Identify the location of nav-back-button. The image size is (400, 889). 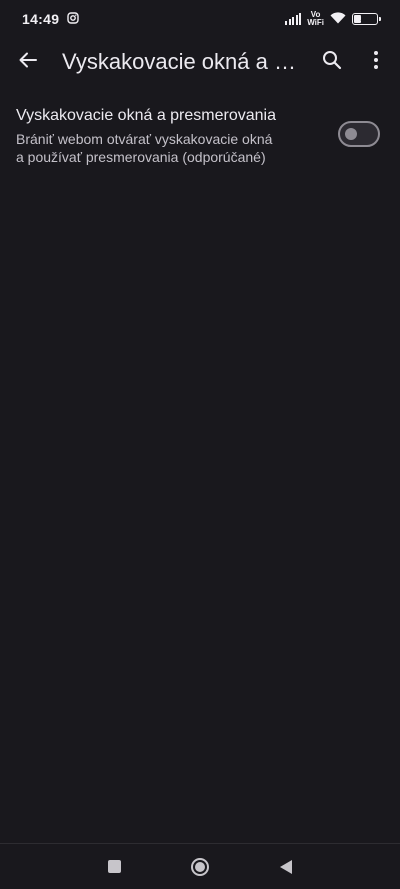
(286, 867).